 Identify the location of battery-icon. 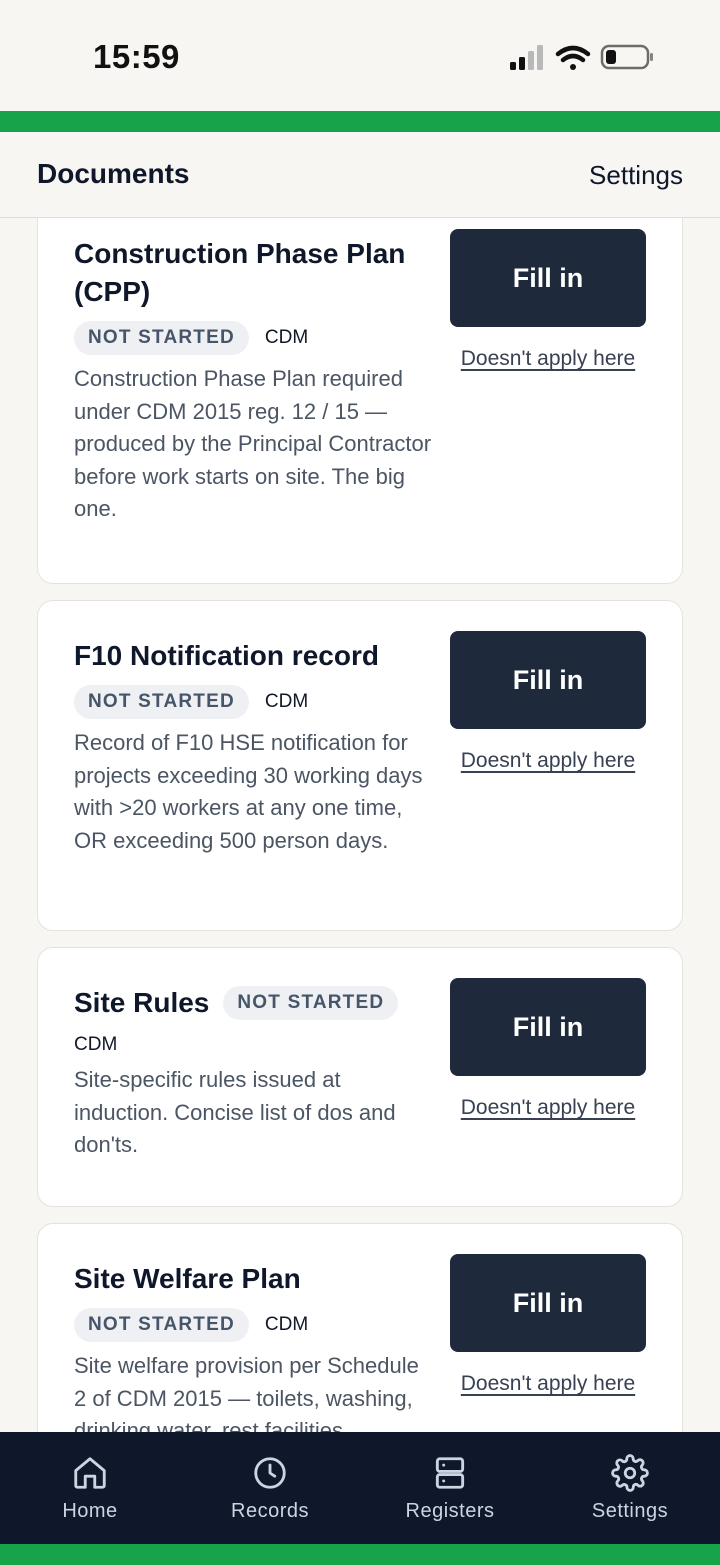
(626, 57).